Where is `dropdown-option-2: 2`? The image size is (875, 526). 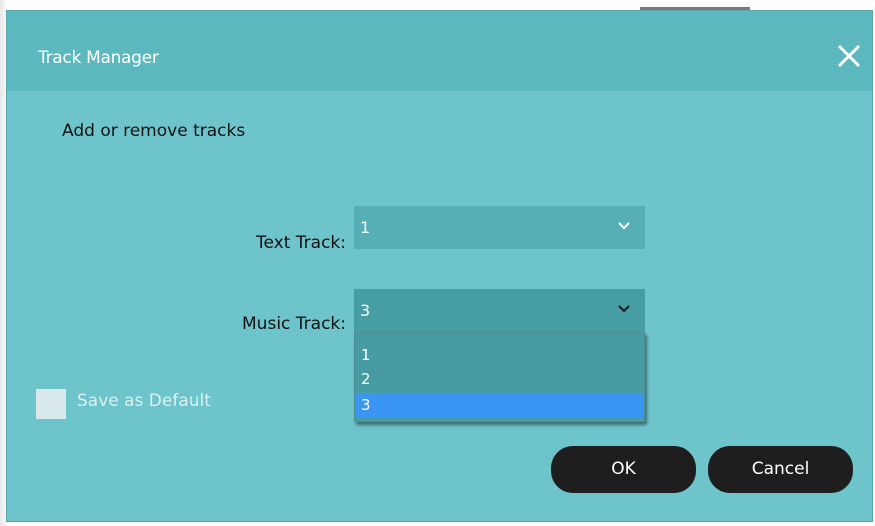
dropdown-option-2: 2 is located at coordinates (499, 379).